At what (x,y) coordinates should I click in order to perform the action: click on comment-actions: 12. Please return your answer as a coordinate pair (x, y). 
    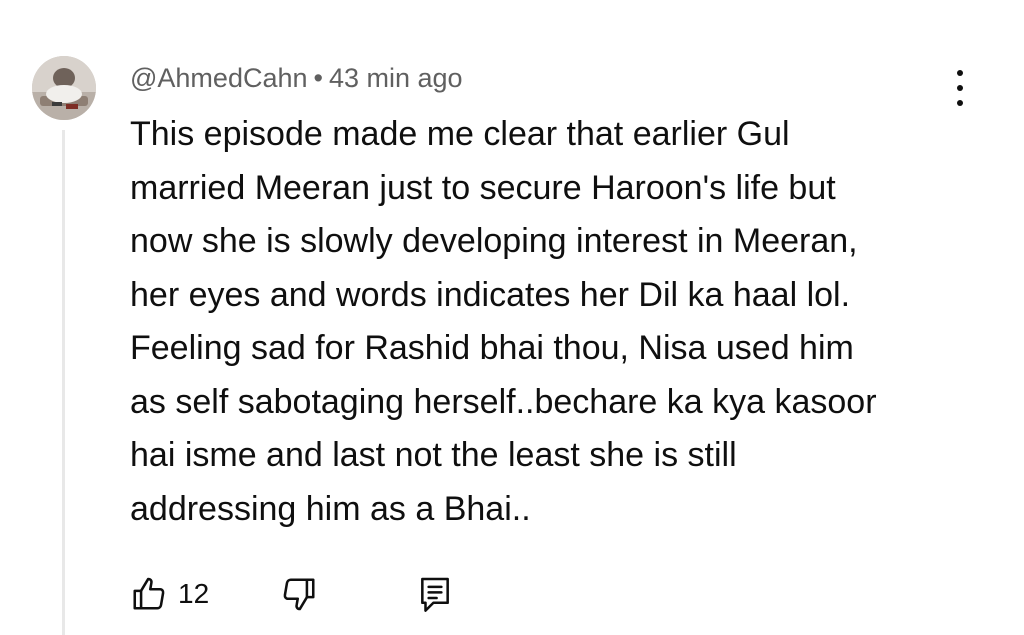
    Looking at the image, I should click on (292, 594).